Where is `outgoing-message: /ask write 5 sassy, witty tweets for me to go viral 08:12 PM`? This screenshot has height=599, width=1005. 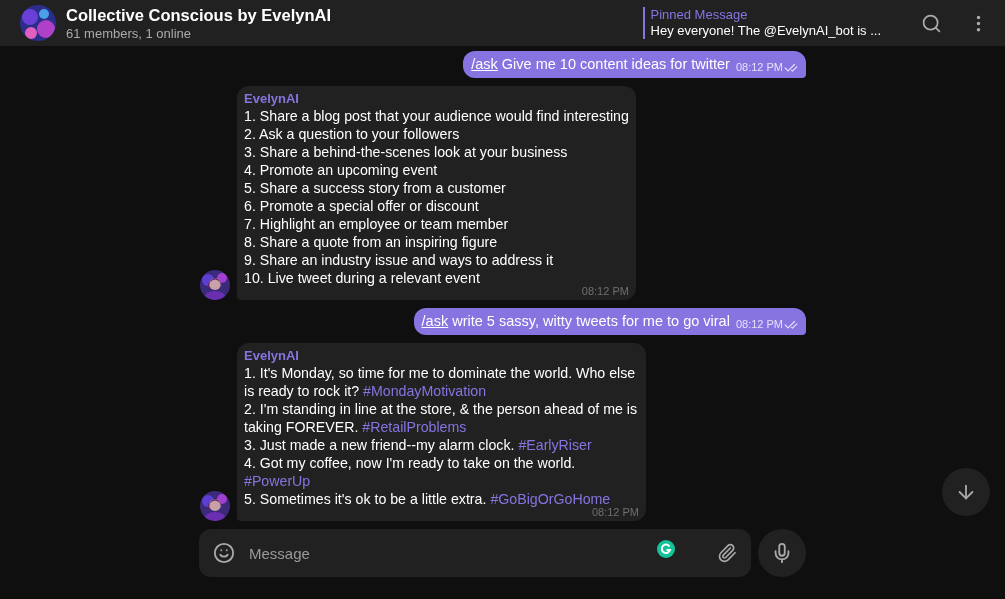 outgoing-message: /ask write 5 sassy, witty tweets for me to go viral 08:12 PM is located at coordinates (609, 321).